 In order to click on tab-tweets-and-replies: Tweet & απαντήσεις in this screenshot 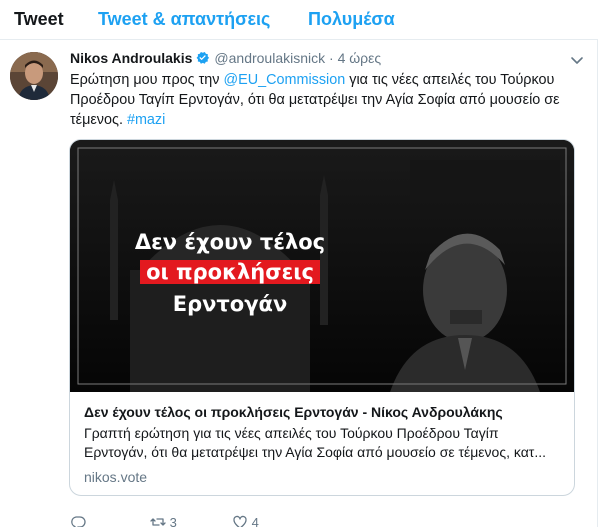, I will do `click(184, 19)`.